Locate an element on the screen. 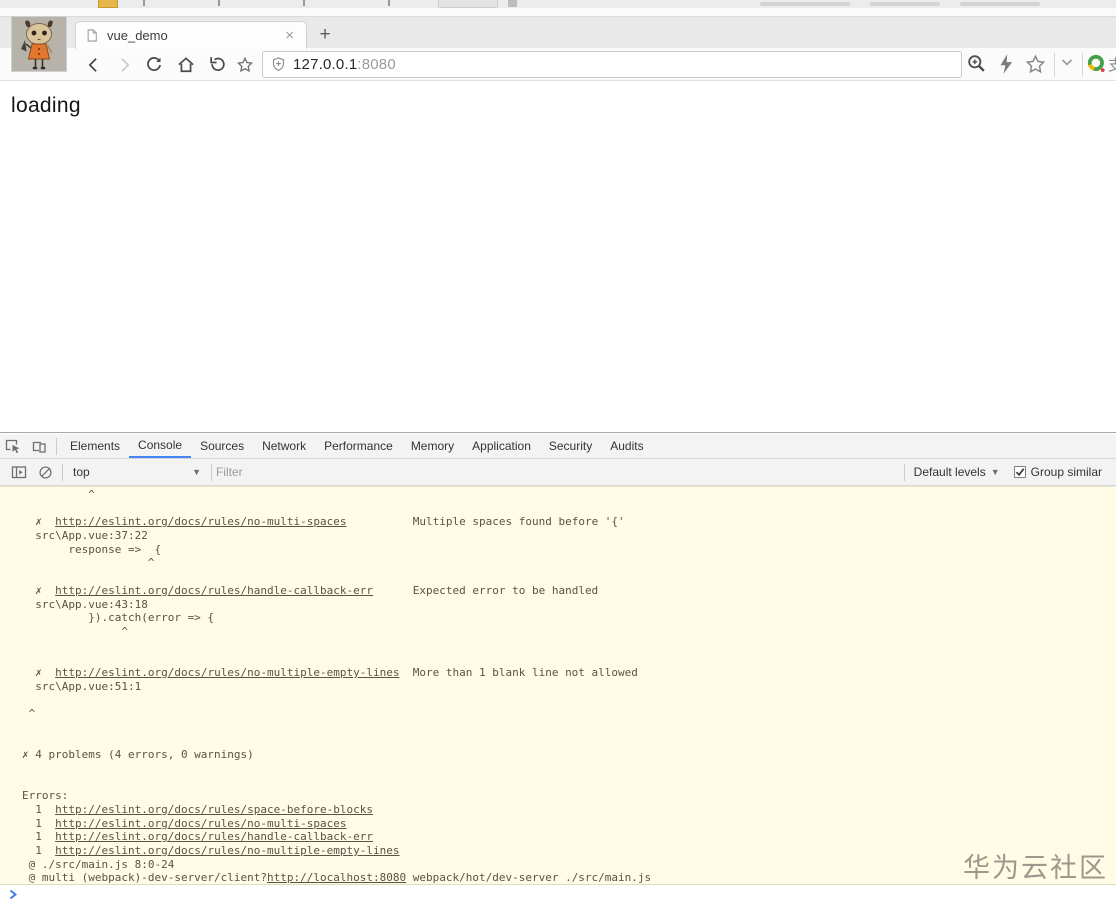  execution-context-select: top ▼ is located at coordinates (137, 472).